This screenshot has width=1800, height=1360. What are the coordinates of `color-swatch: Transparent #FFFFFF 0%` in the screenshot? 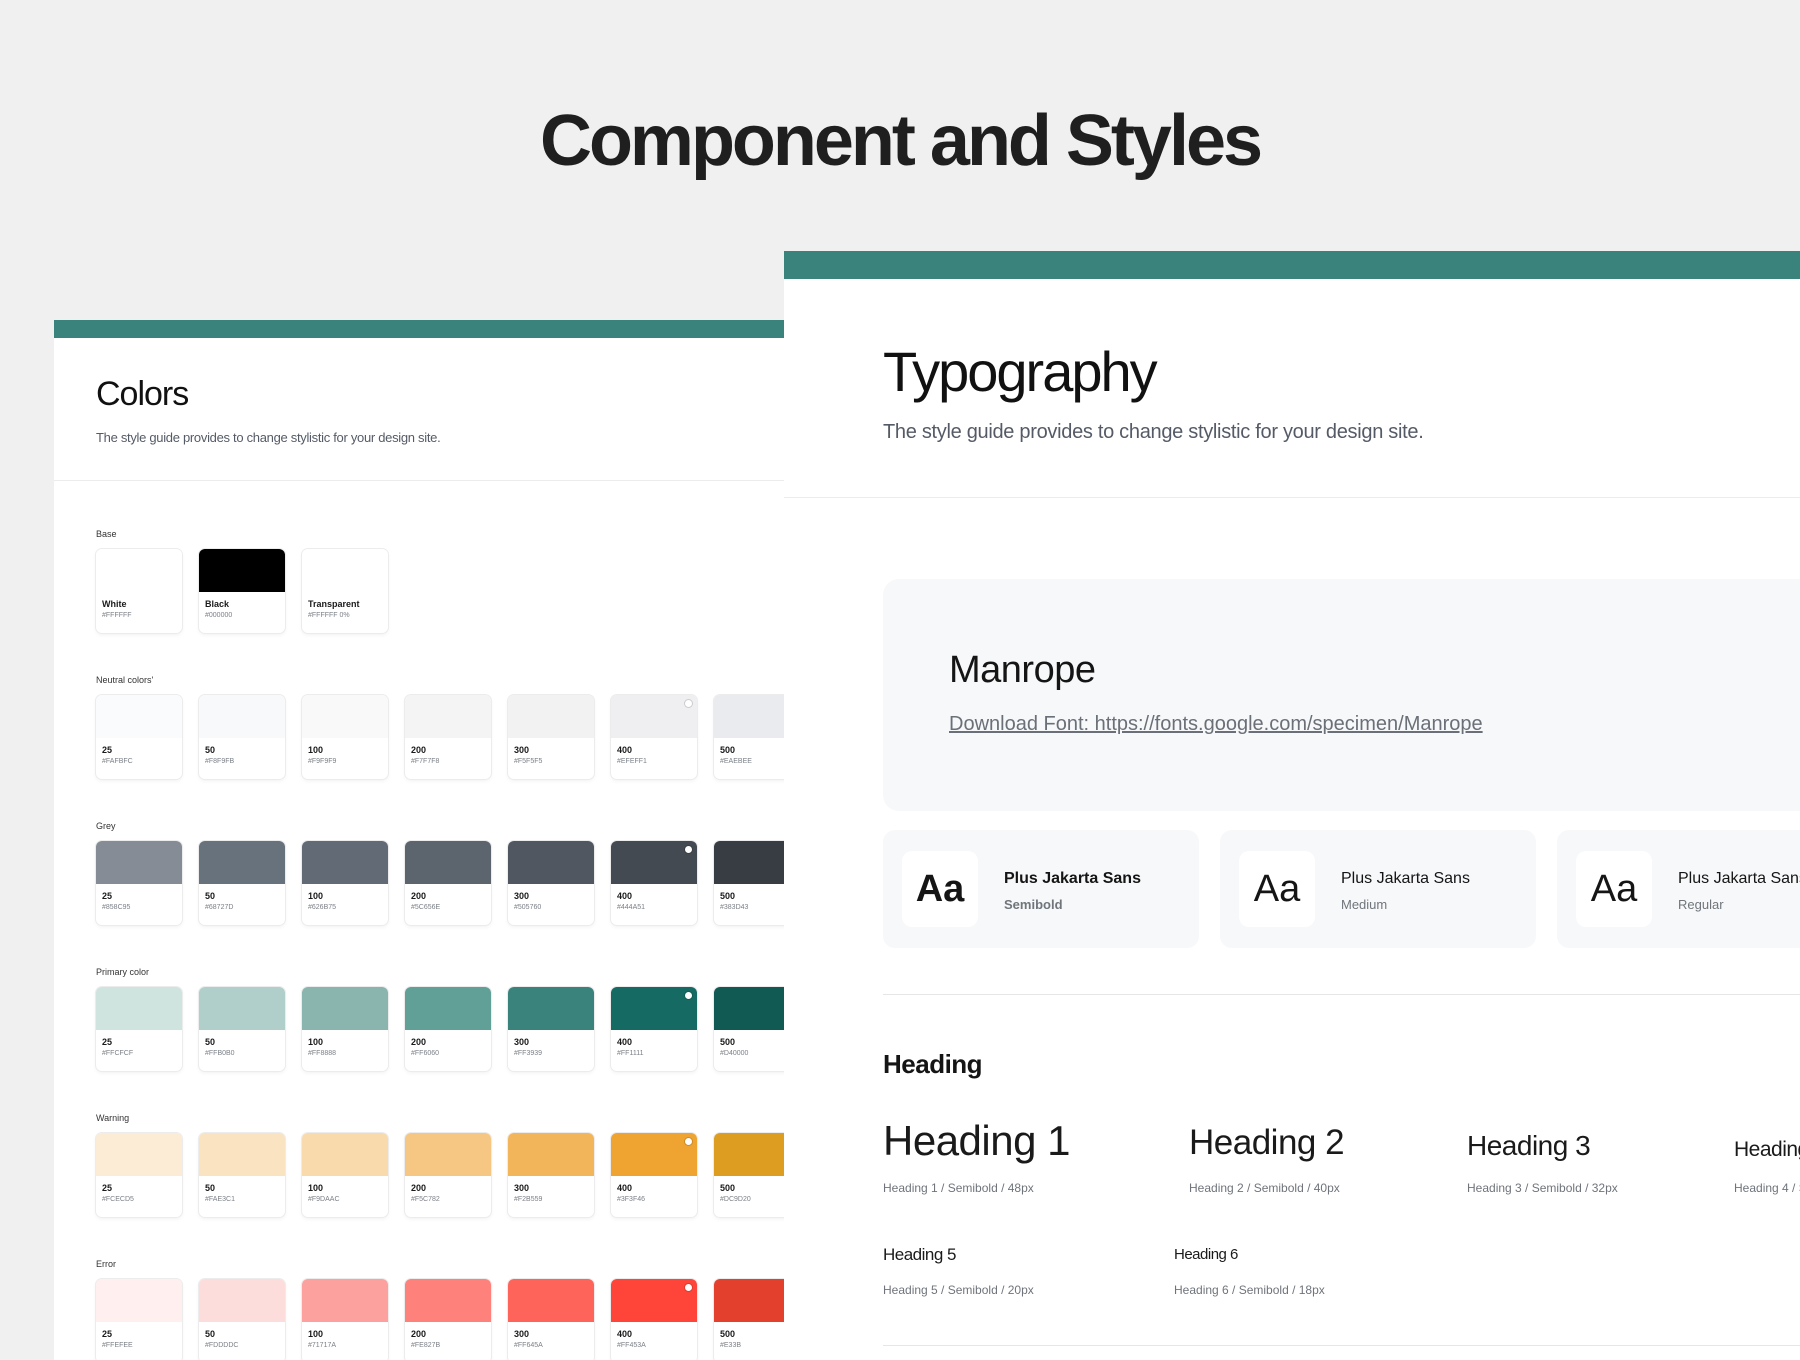 It's located at (345, 591).